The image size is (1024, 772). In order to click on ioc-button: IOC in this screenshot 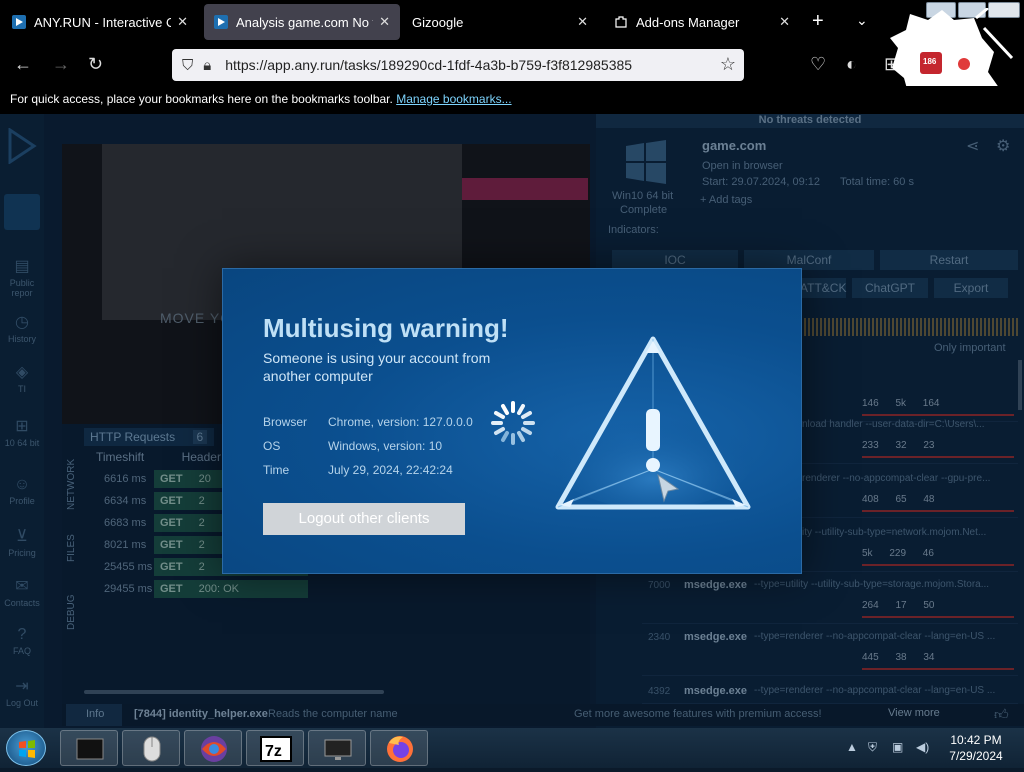, I will do `click(675, 260)`.